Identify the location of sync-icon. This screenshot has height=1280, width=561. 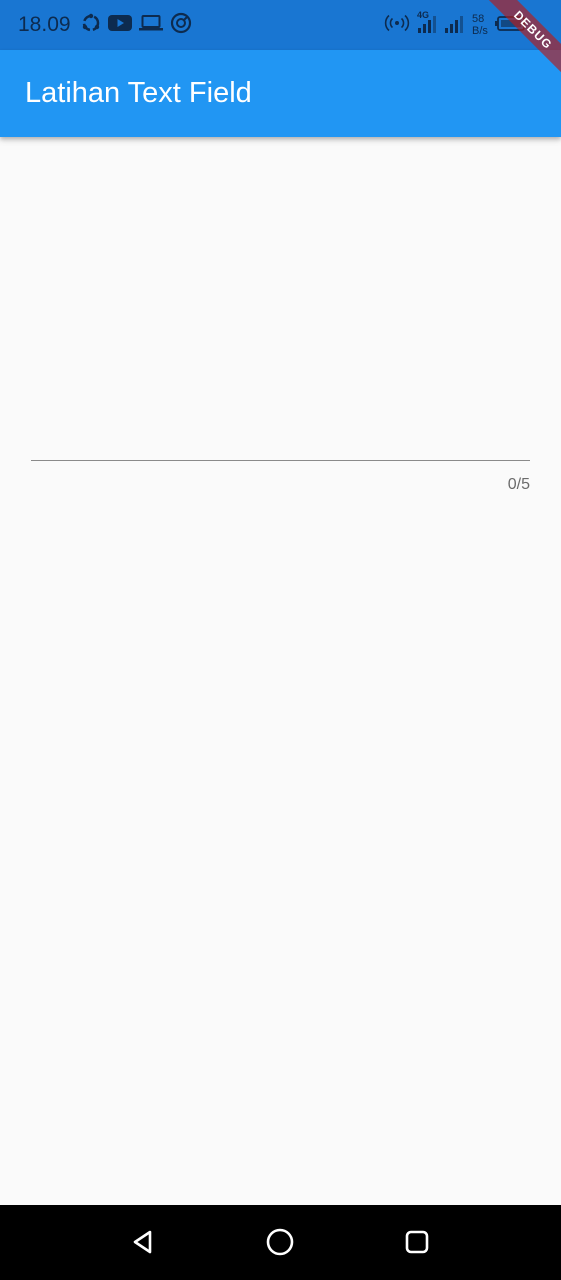
(91, 25).